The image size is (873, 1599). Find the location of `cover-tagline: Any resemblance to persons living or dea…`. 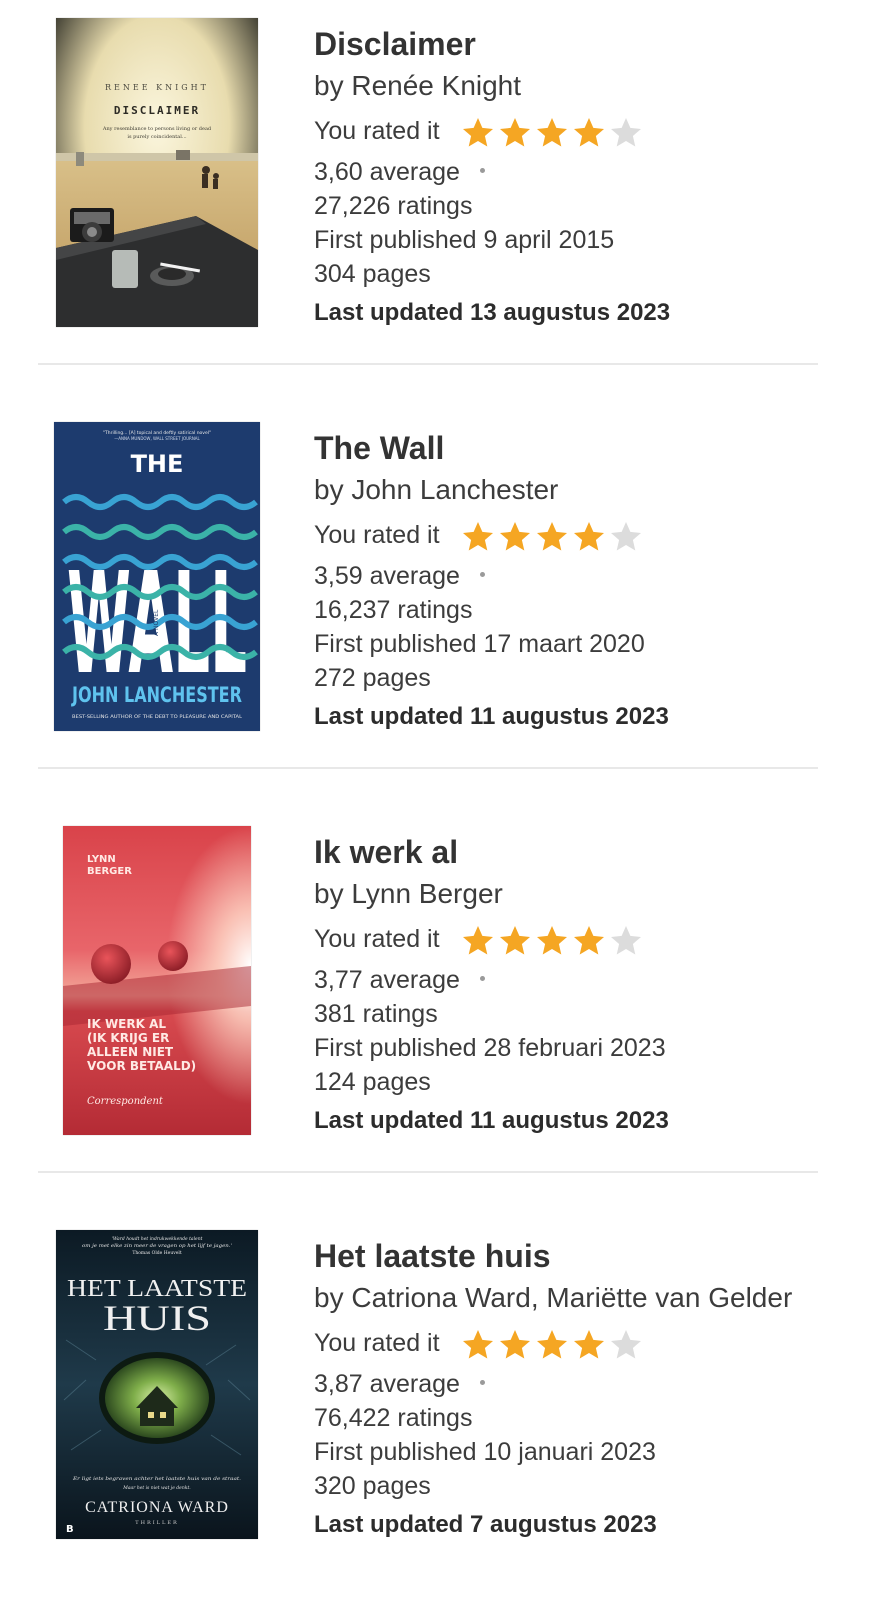

cover-tagline: Any resemblance to persons living or dea… is located at coordinates (157, 129).